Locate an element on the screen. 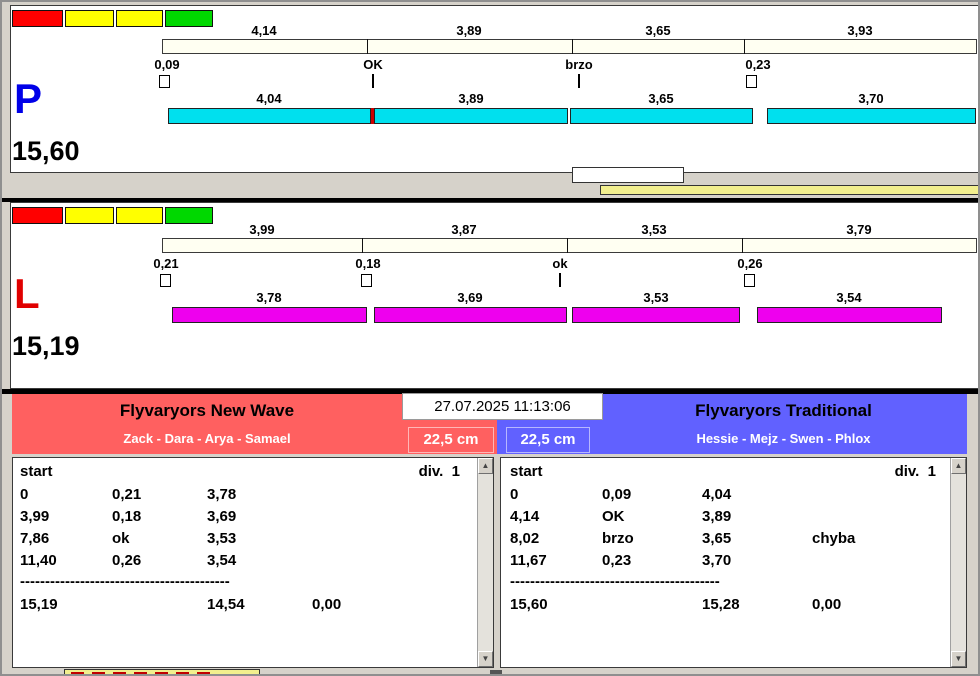  marker-label: ok is located at coordinates (560, 263).